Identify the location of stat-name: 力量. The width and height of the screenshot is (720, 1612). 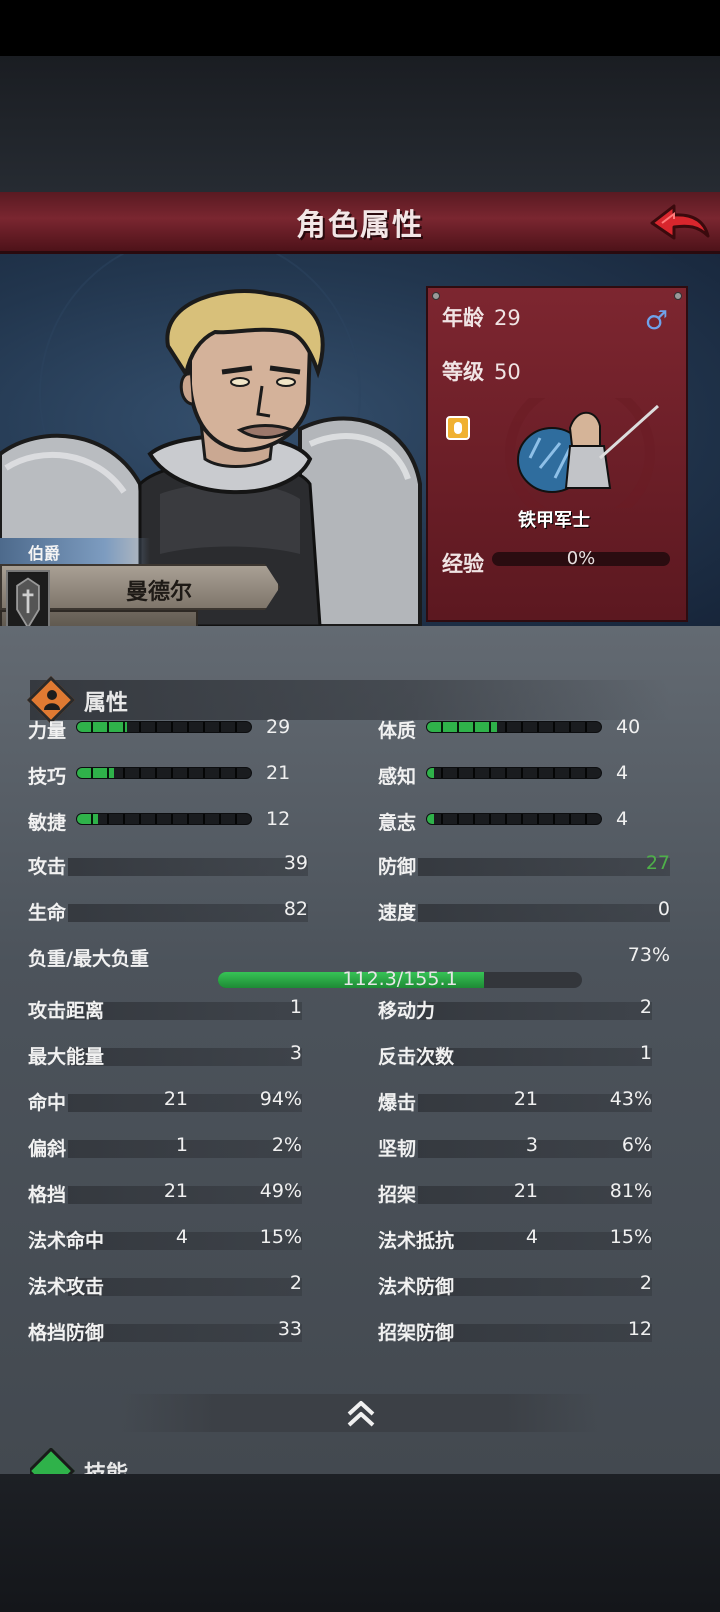
(47, 731).